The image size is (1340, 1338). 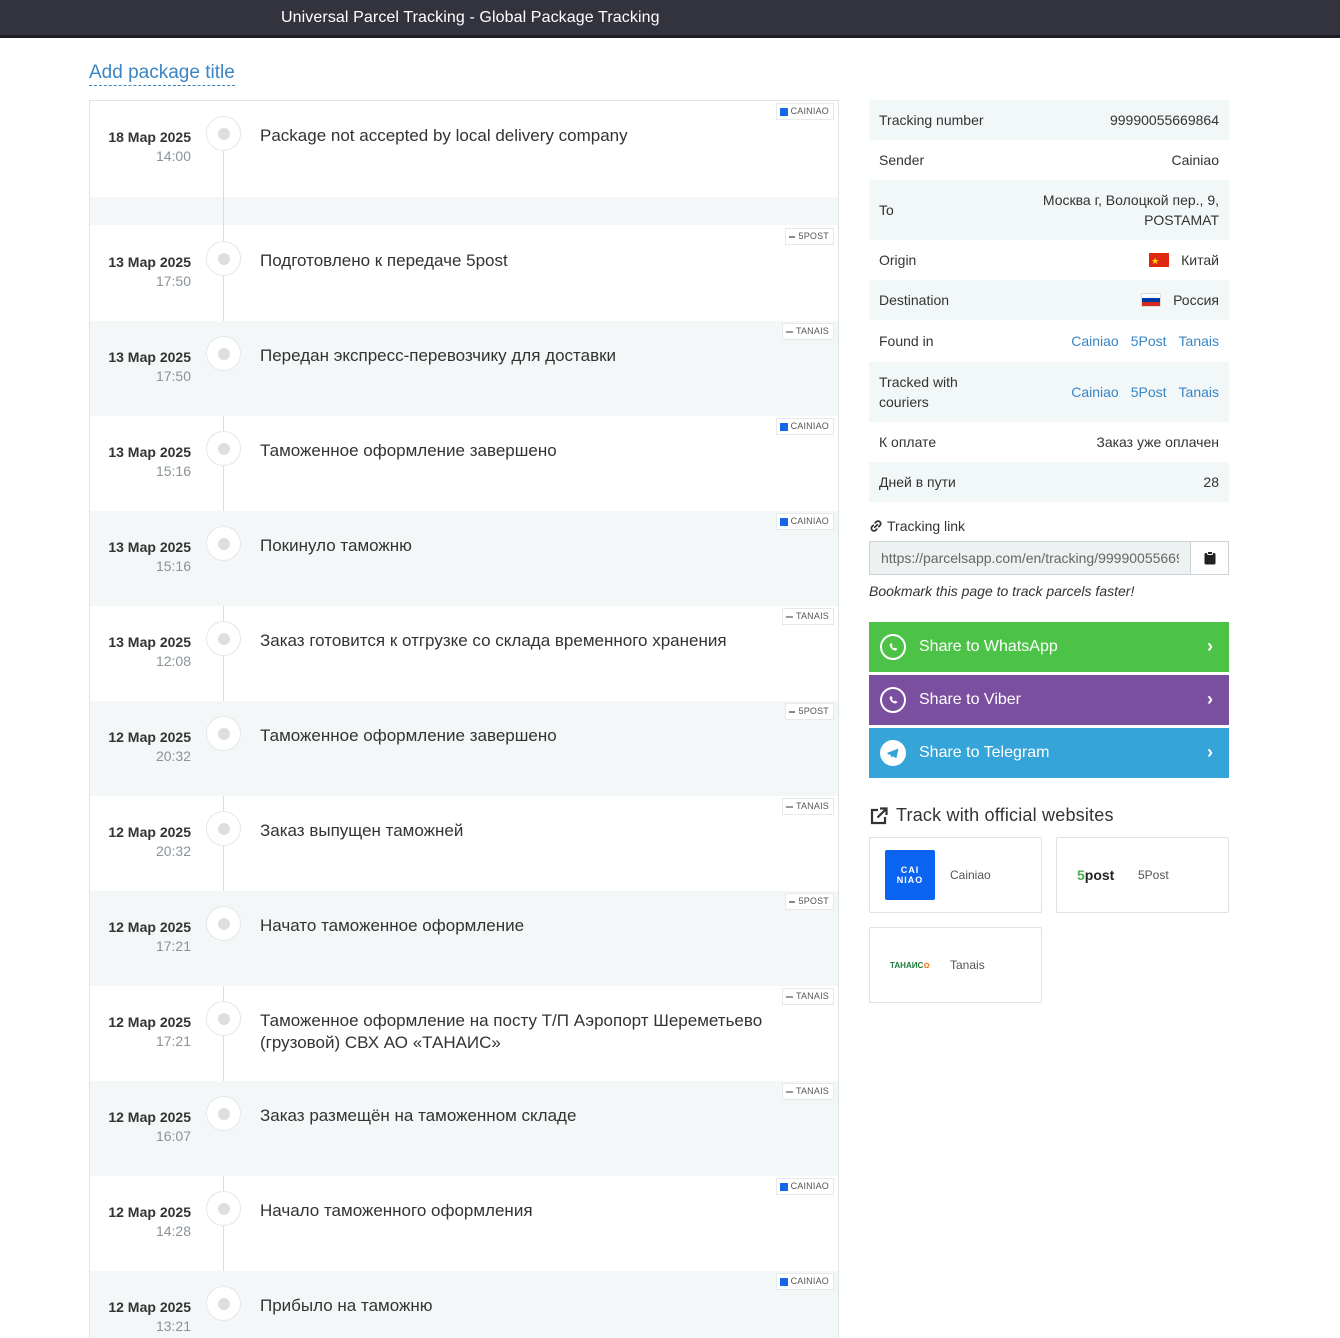 What do you see at coordinates (162, 74) in the screenshot?
I see `add-package-title-link: Add package title` at bounding box center [162, 74].